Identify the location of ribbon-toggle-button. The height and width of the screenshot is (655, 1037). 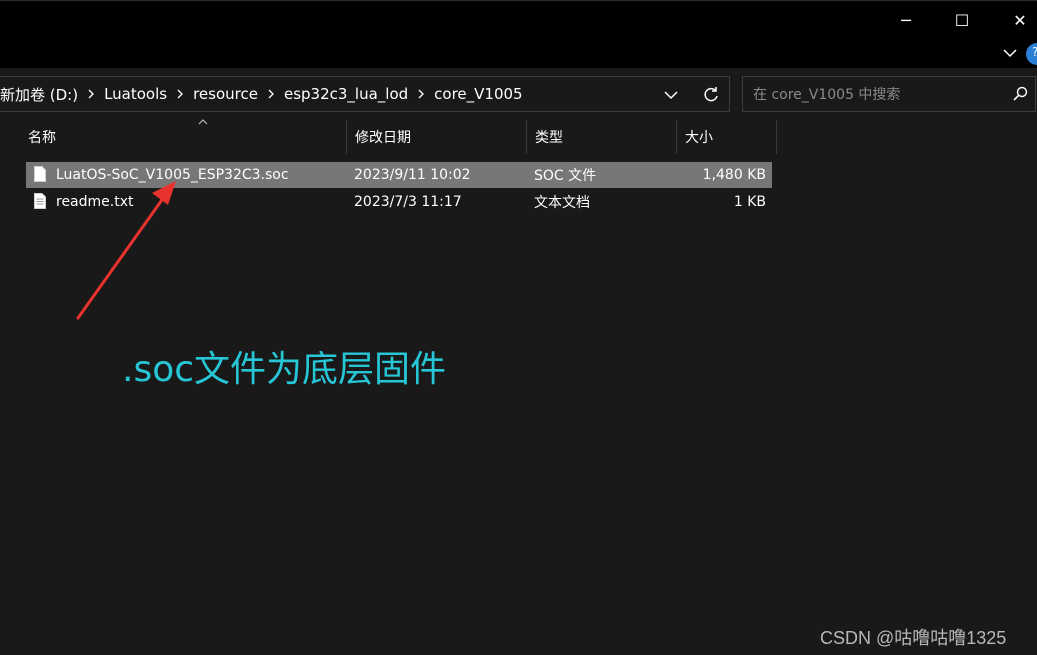
(1010, 53).